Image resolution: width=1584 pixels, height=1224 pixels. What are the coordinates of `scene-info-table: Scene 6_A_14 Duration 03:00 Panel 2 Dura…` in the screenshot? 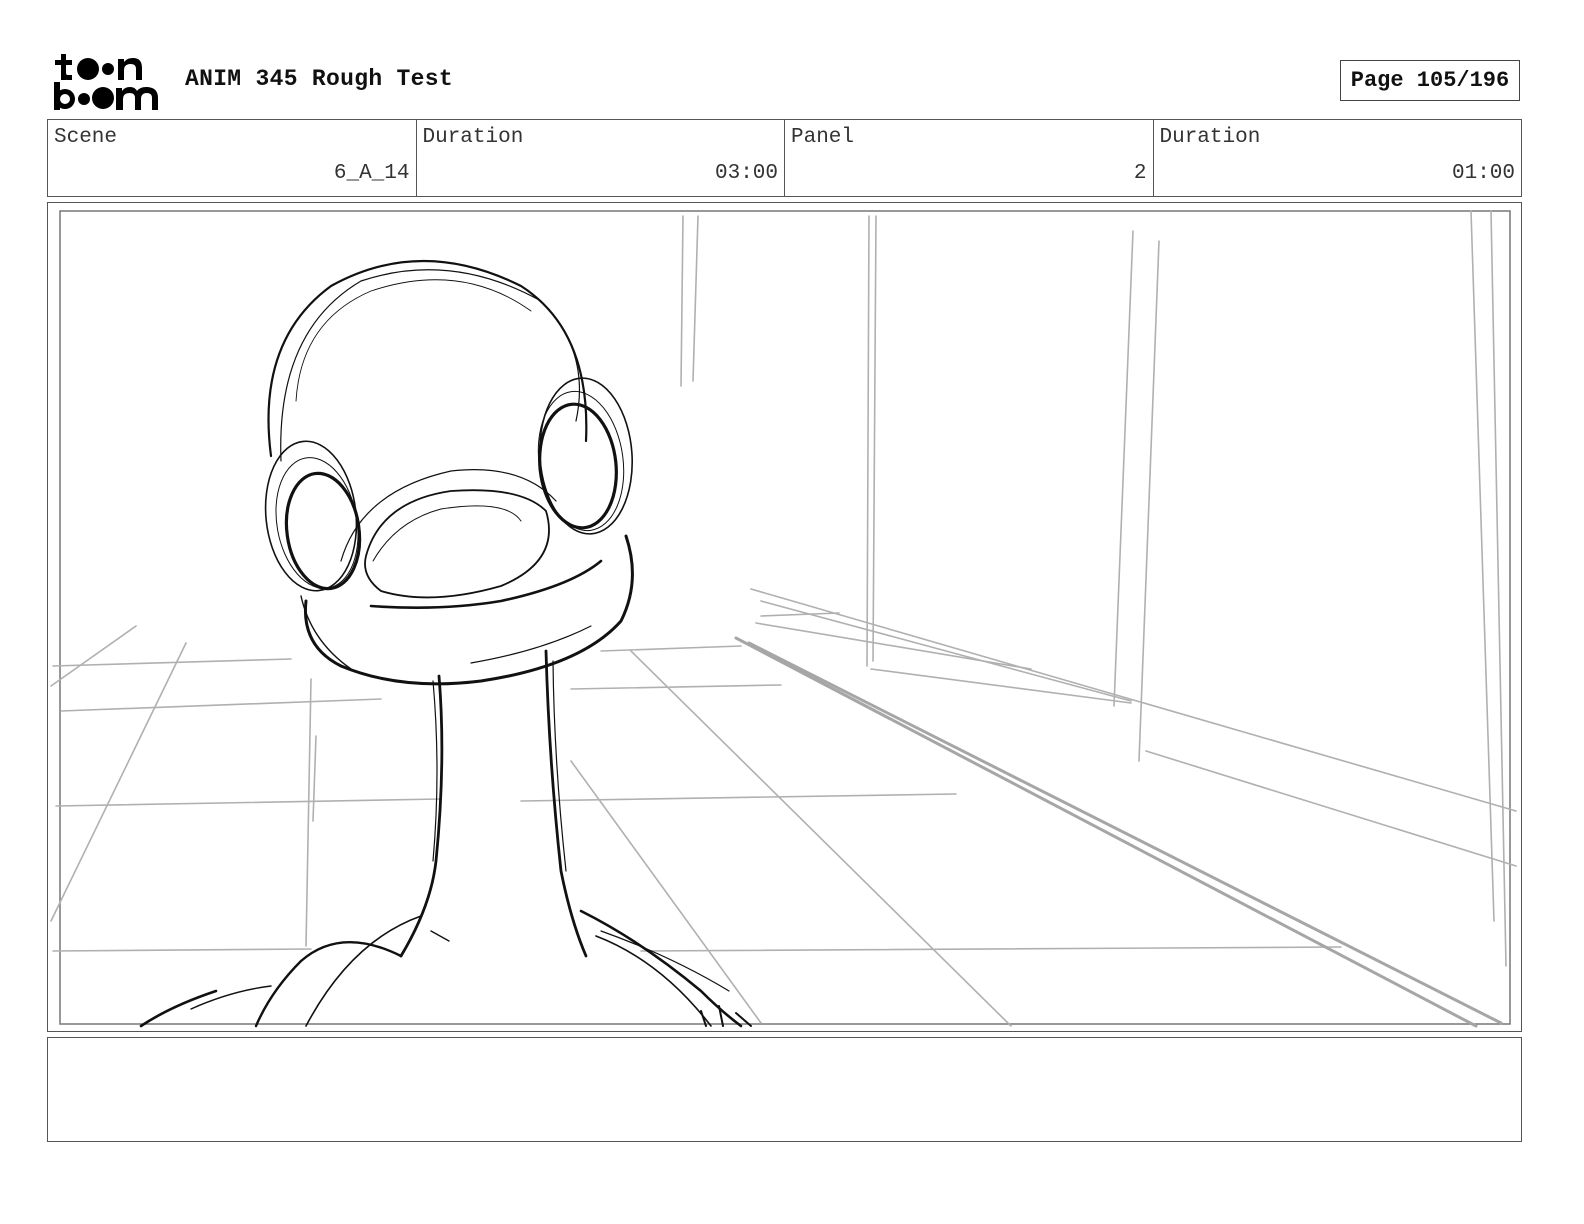 It's located at (784, 158).